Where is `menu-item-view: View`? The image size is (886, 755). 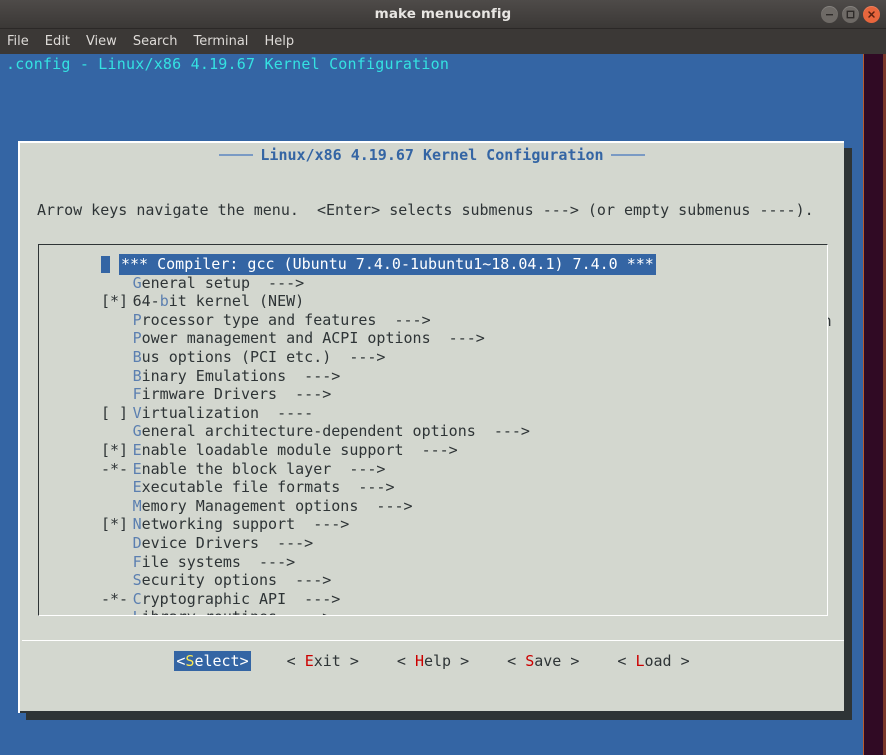 menu-item-view: View is located at coordinates (101, 41).